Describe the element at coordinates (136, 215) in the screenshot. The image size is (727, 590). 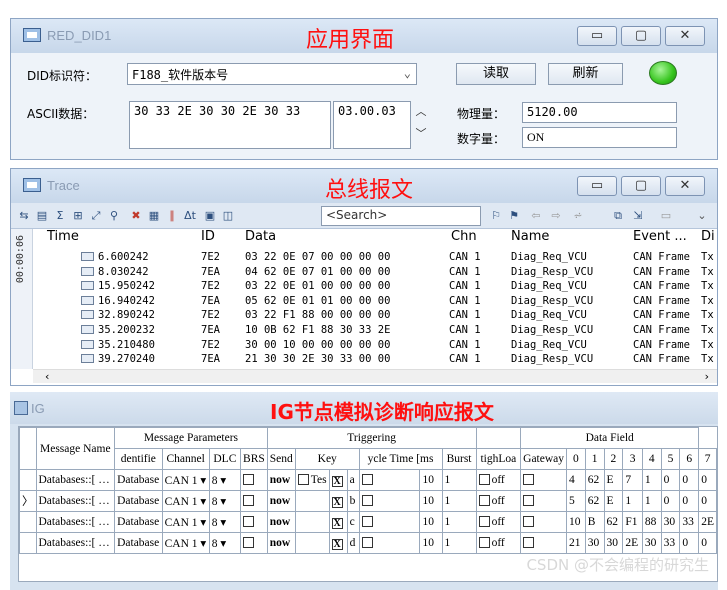
I see `delete-icon: ✖` at that location.